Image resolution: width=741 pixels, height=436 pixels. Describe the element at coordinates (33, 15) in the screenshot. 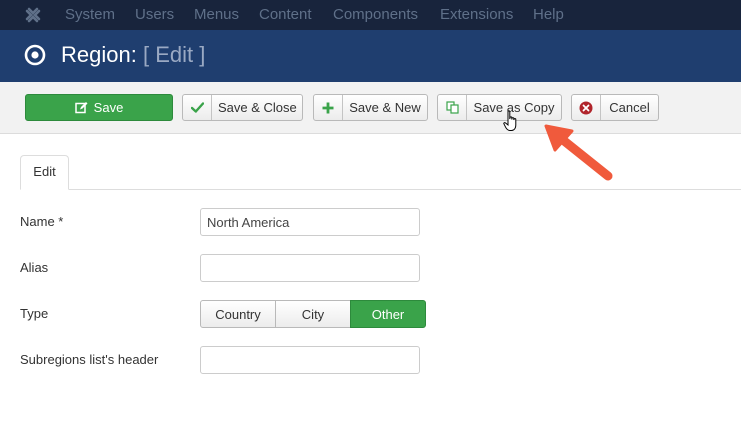

I see `joomla-logo-icon` at that location.